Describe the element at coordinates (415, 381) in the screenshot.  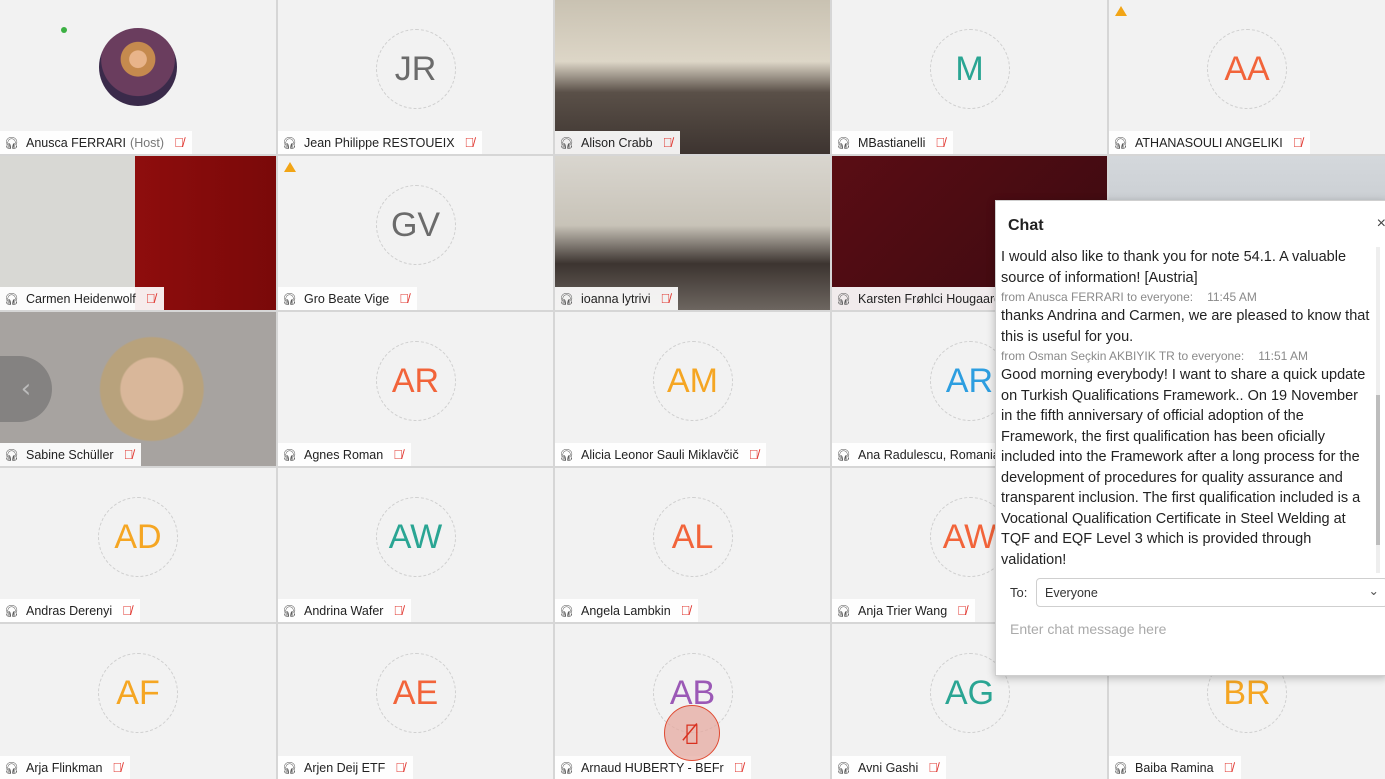
I see `avatar: AR` at that location.